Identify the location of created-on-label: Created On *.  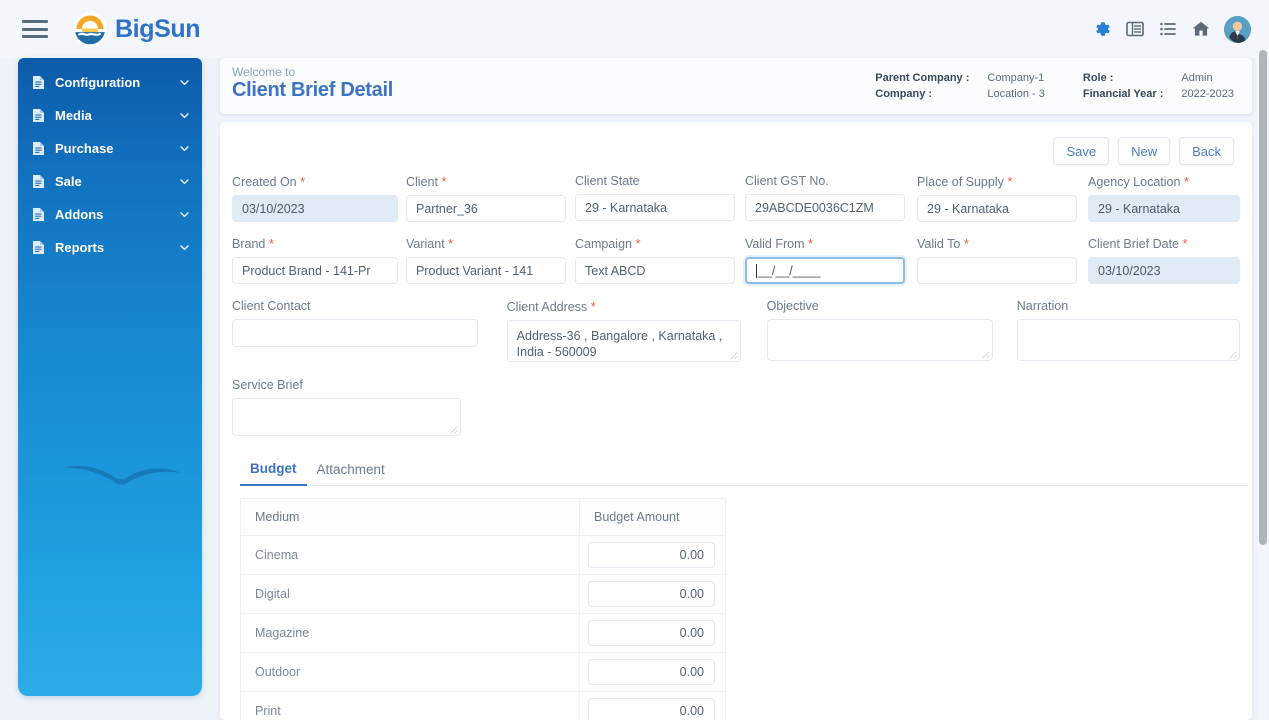
(269, 181).